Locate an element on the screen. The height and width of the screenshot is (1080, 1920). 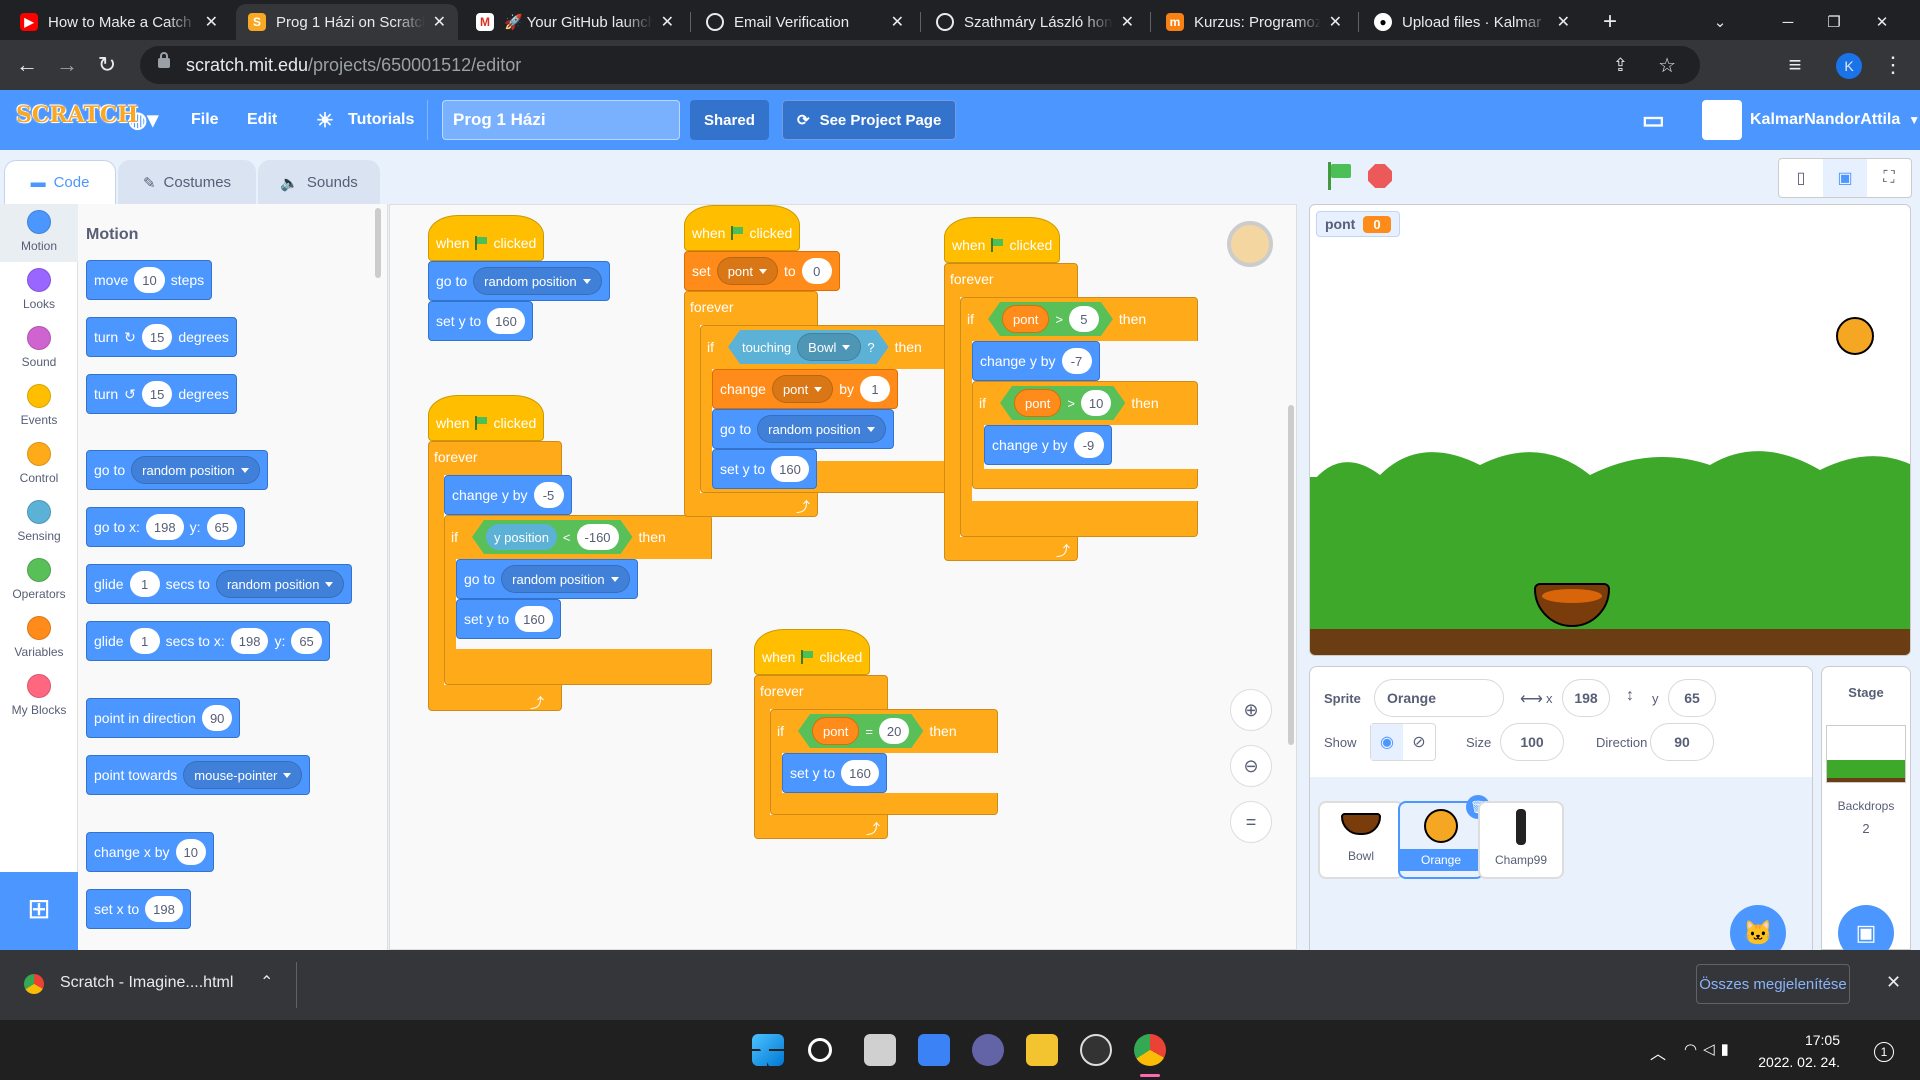
variable-monitor: pont 0 is located at coordinates (1358, 224).